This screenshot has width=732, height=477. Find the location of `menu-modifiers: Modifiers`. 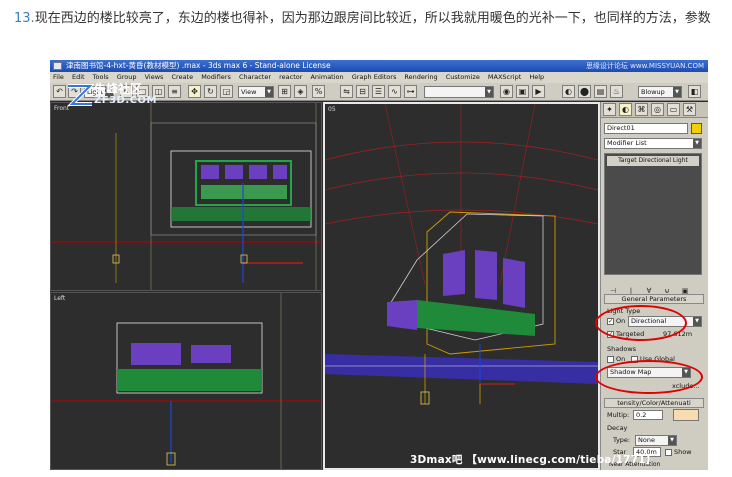

menu-modifiers: Modifiers is located at coordinates (216, 77).